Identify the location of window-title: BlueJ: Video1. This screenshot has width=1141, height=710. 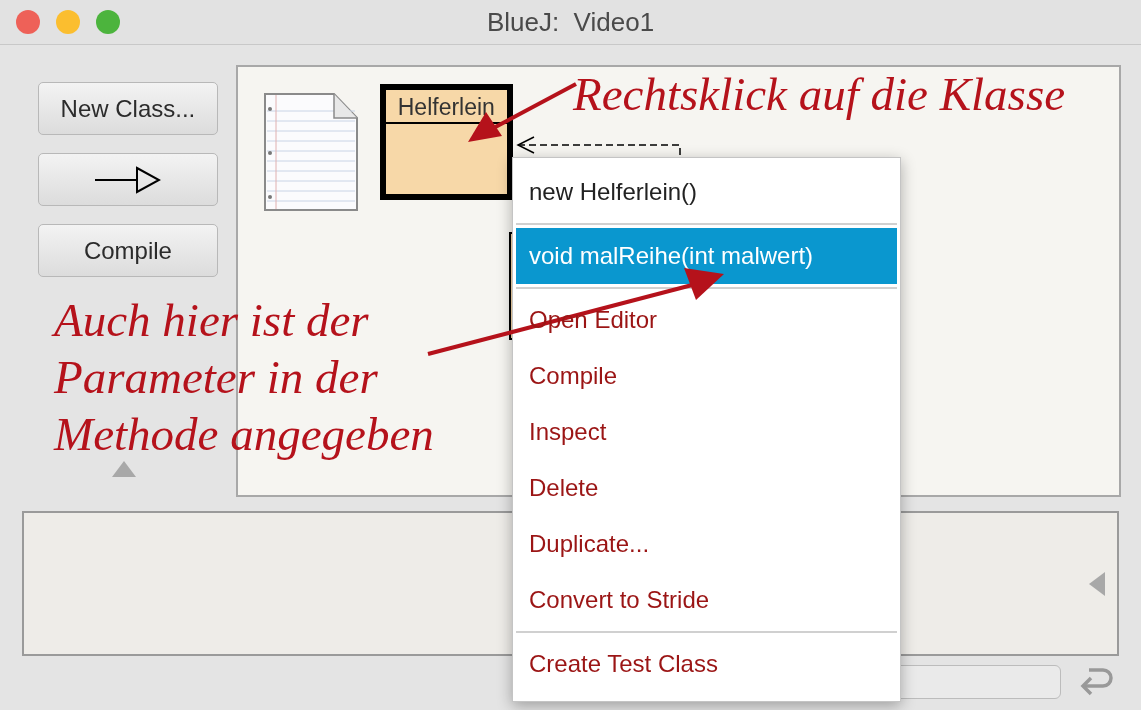
(570, 22).